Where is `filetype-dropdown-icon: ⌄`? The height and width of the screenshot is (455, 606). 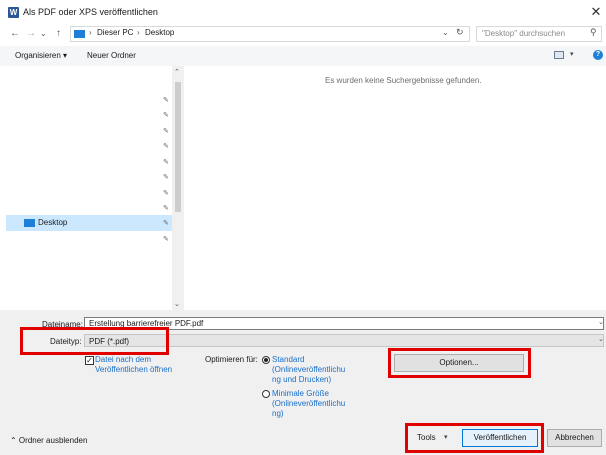 filetype-dropdown-icon: ⌄ is located at coordinates (601, 339).